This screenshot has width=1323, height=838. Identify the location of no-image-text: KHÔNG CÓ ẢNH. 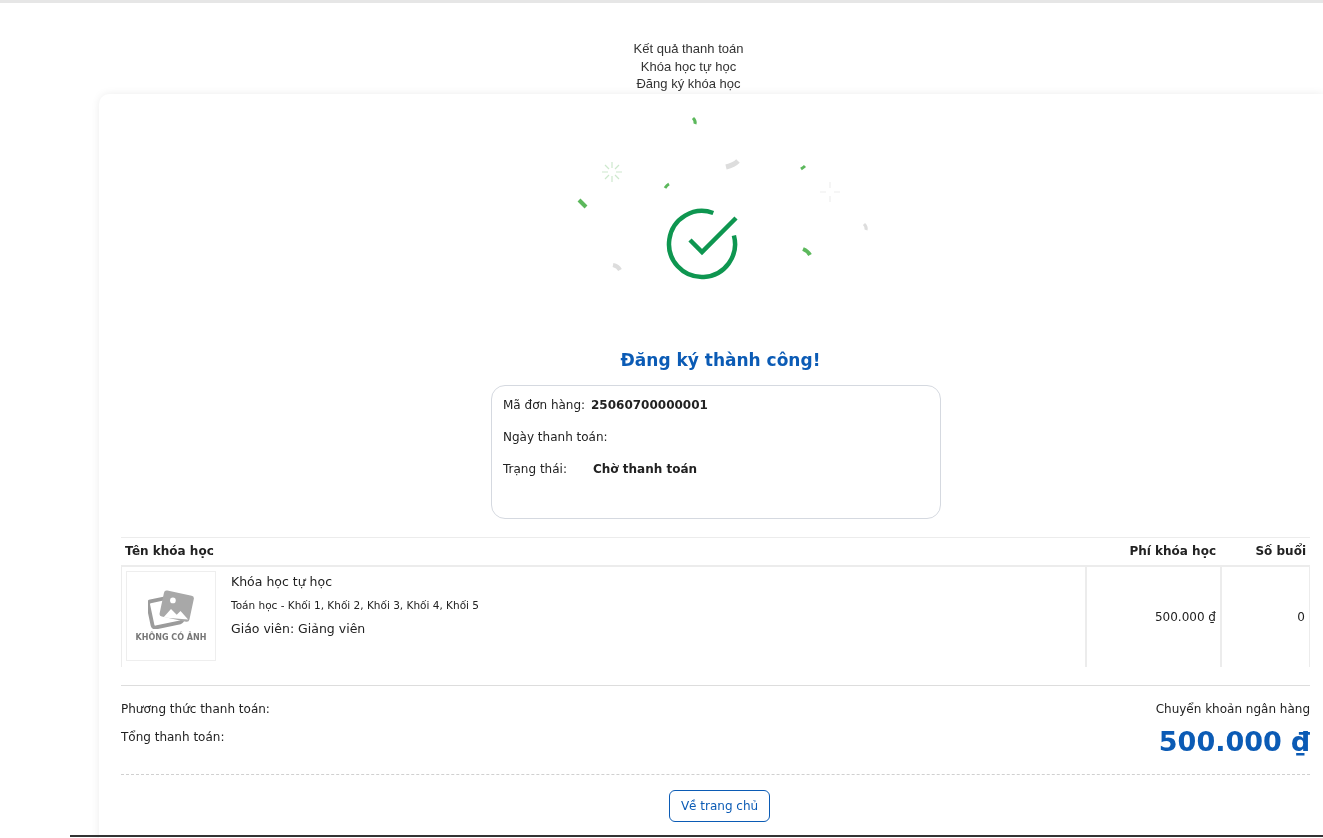
(171, 637).